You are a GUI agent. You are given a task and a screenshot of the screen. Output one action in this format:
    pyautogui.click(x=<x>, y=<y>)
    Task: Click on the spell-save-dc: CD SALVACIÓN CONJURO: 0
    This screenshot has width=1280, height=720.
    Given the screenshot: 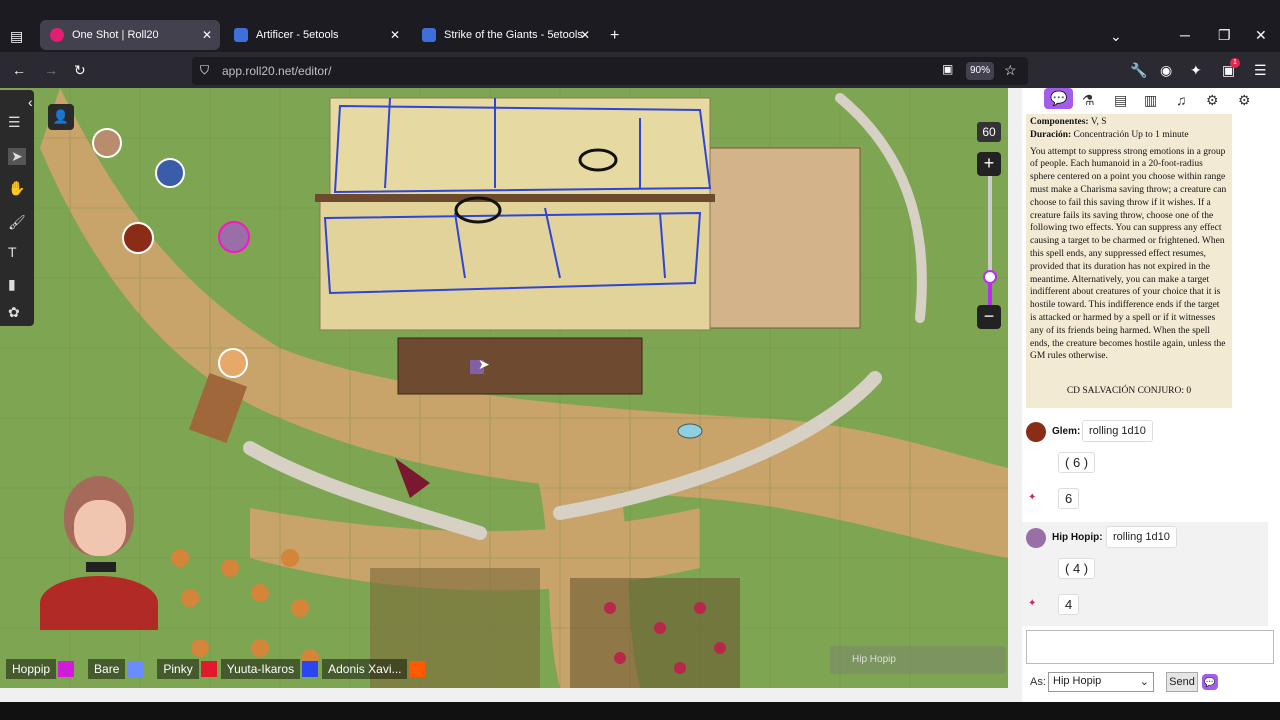 What is the action you would take?
    pyautogui.click(x=1129, y=391)
    